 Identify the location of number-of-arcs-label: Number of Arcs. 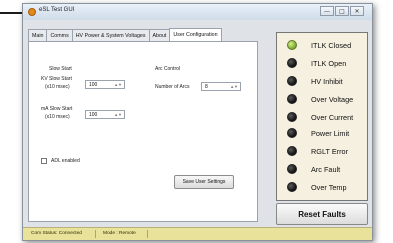
(172, 87).